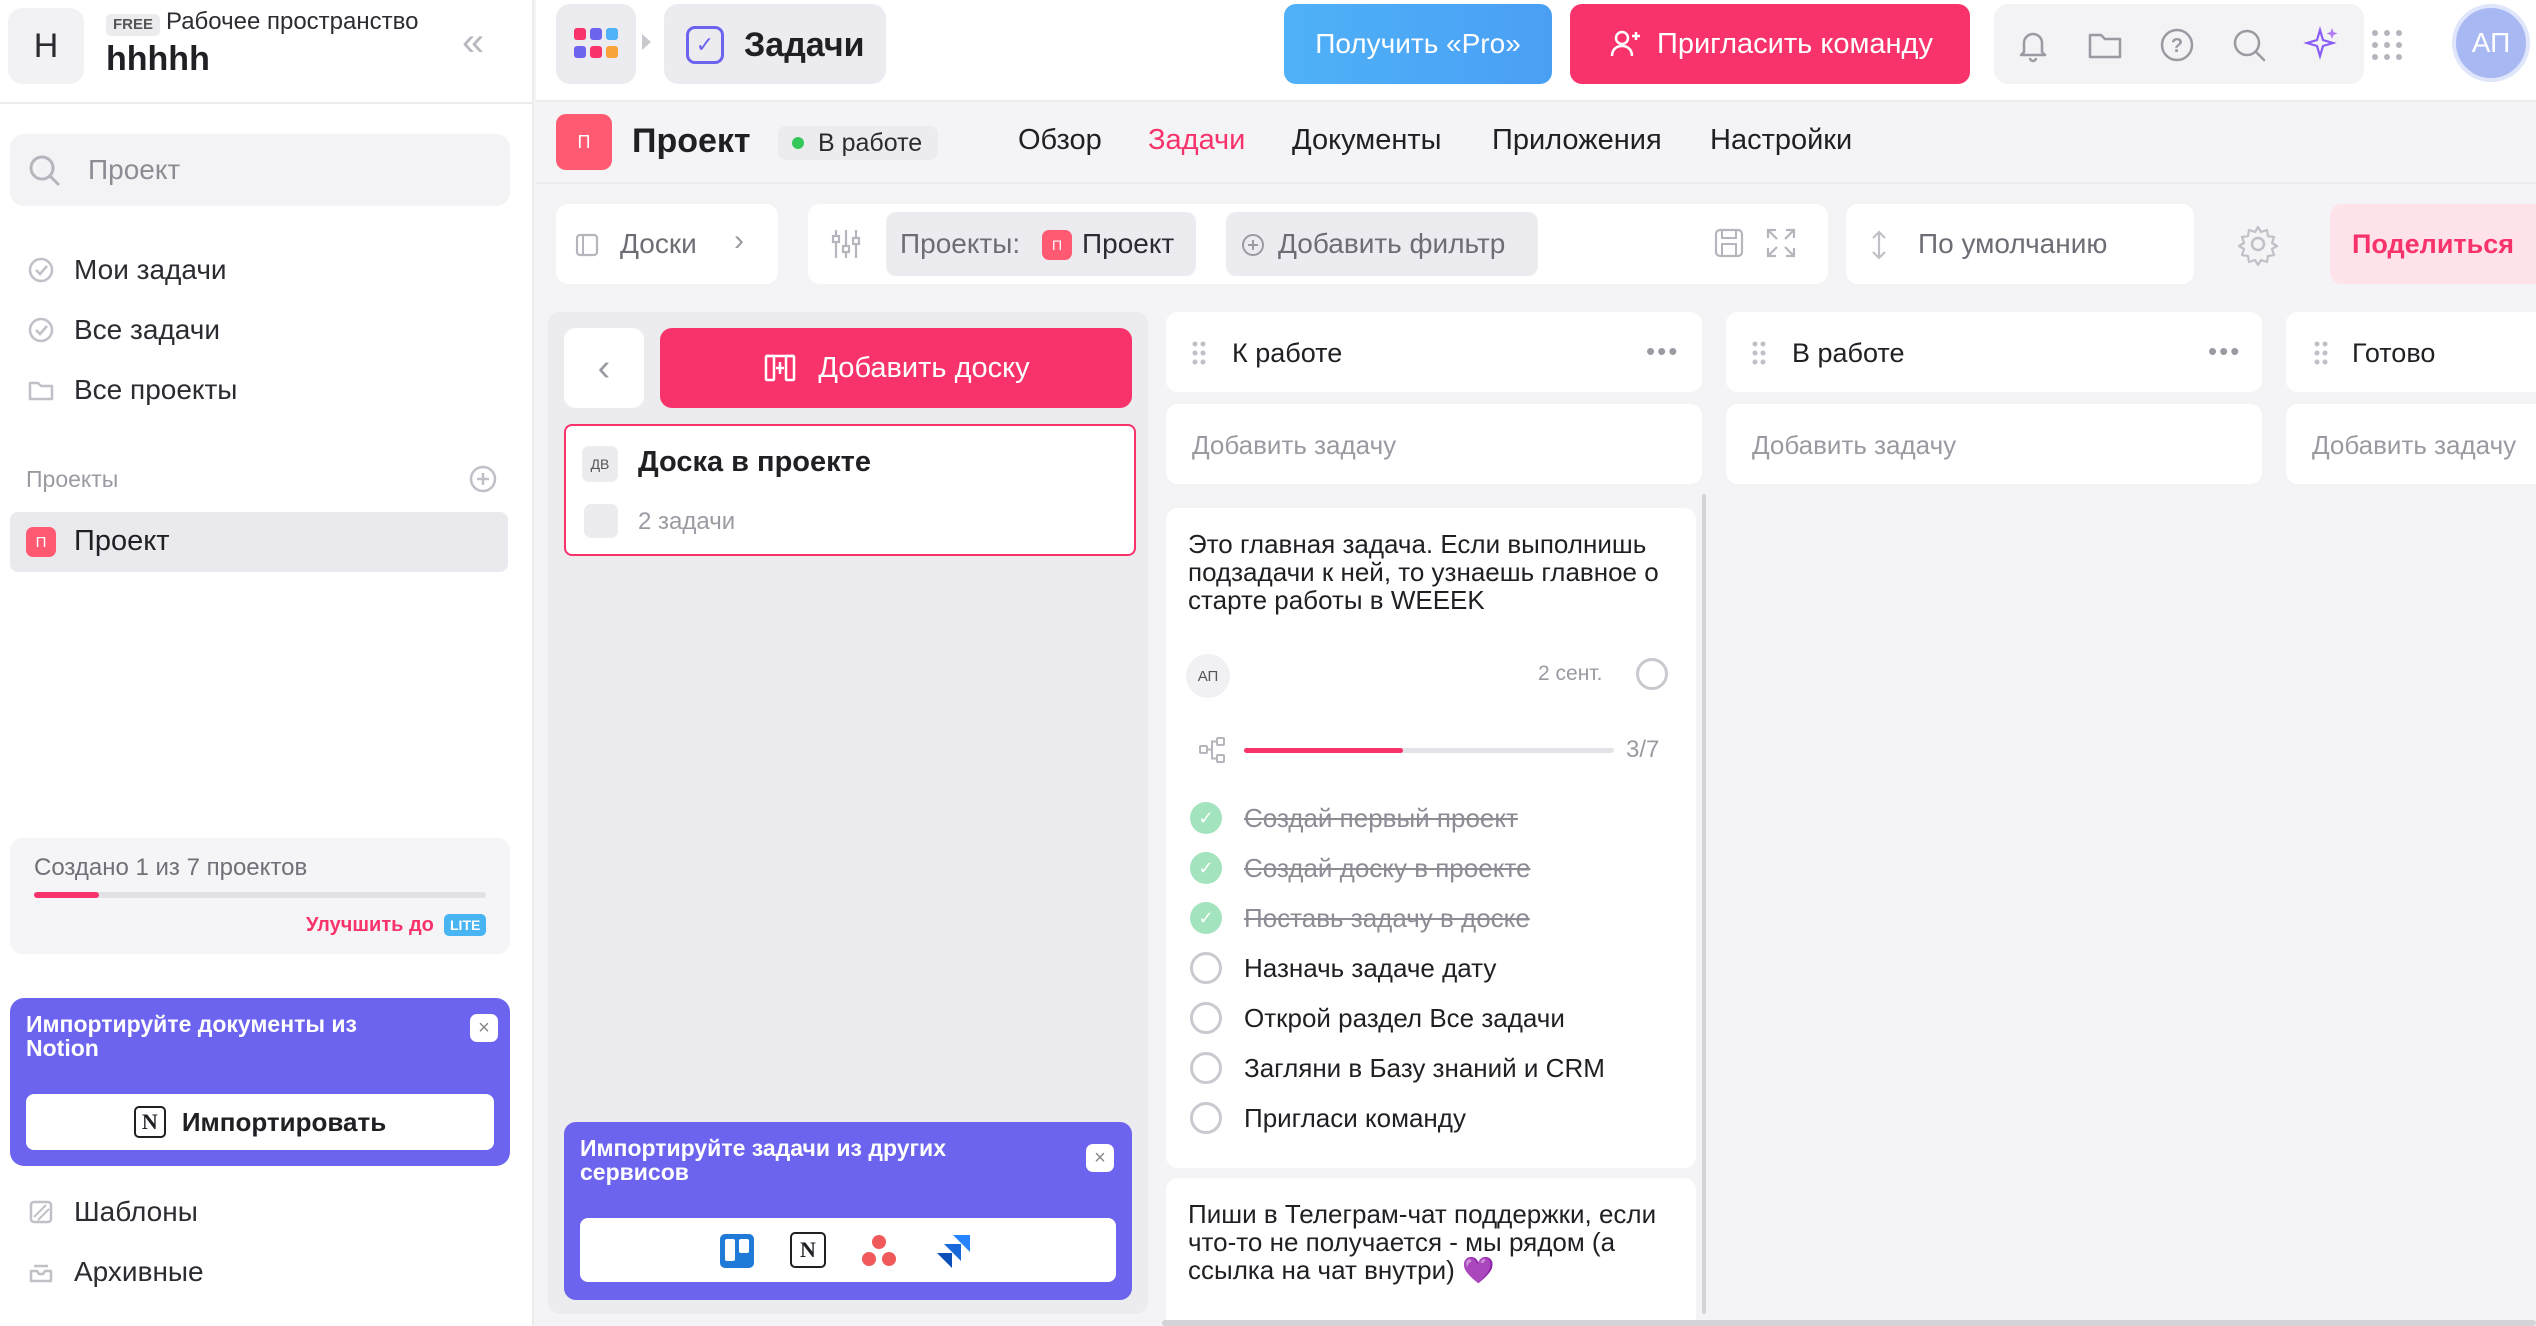 The image size is (2536, 1326). What do you see at coordinates (1212, 750) in the screenshot?
I see `subtasks-icon` at bounding box center [1212, 750].